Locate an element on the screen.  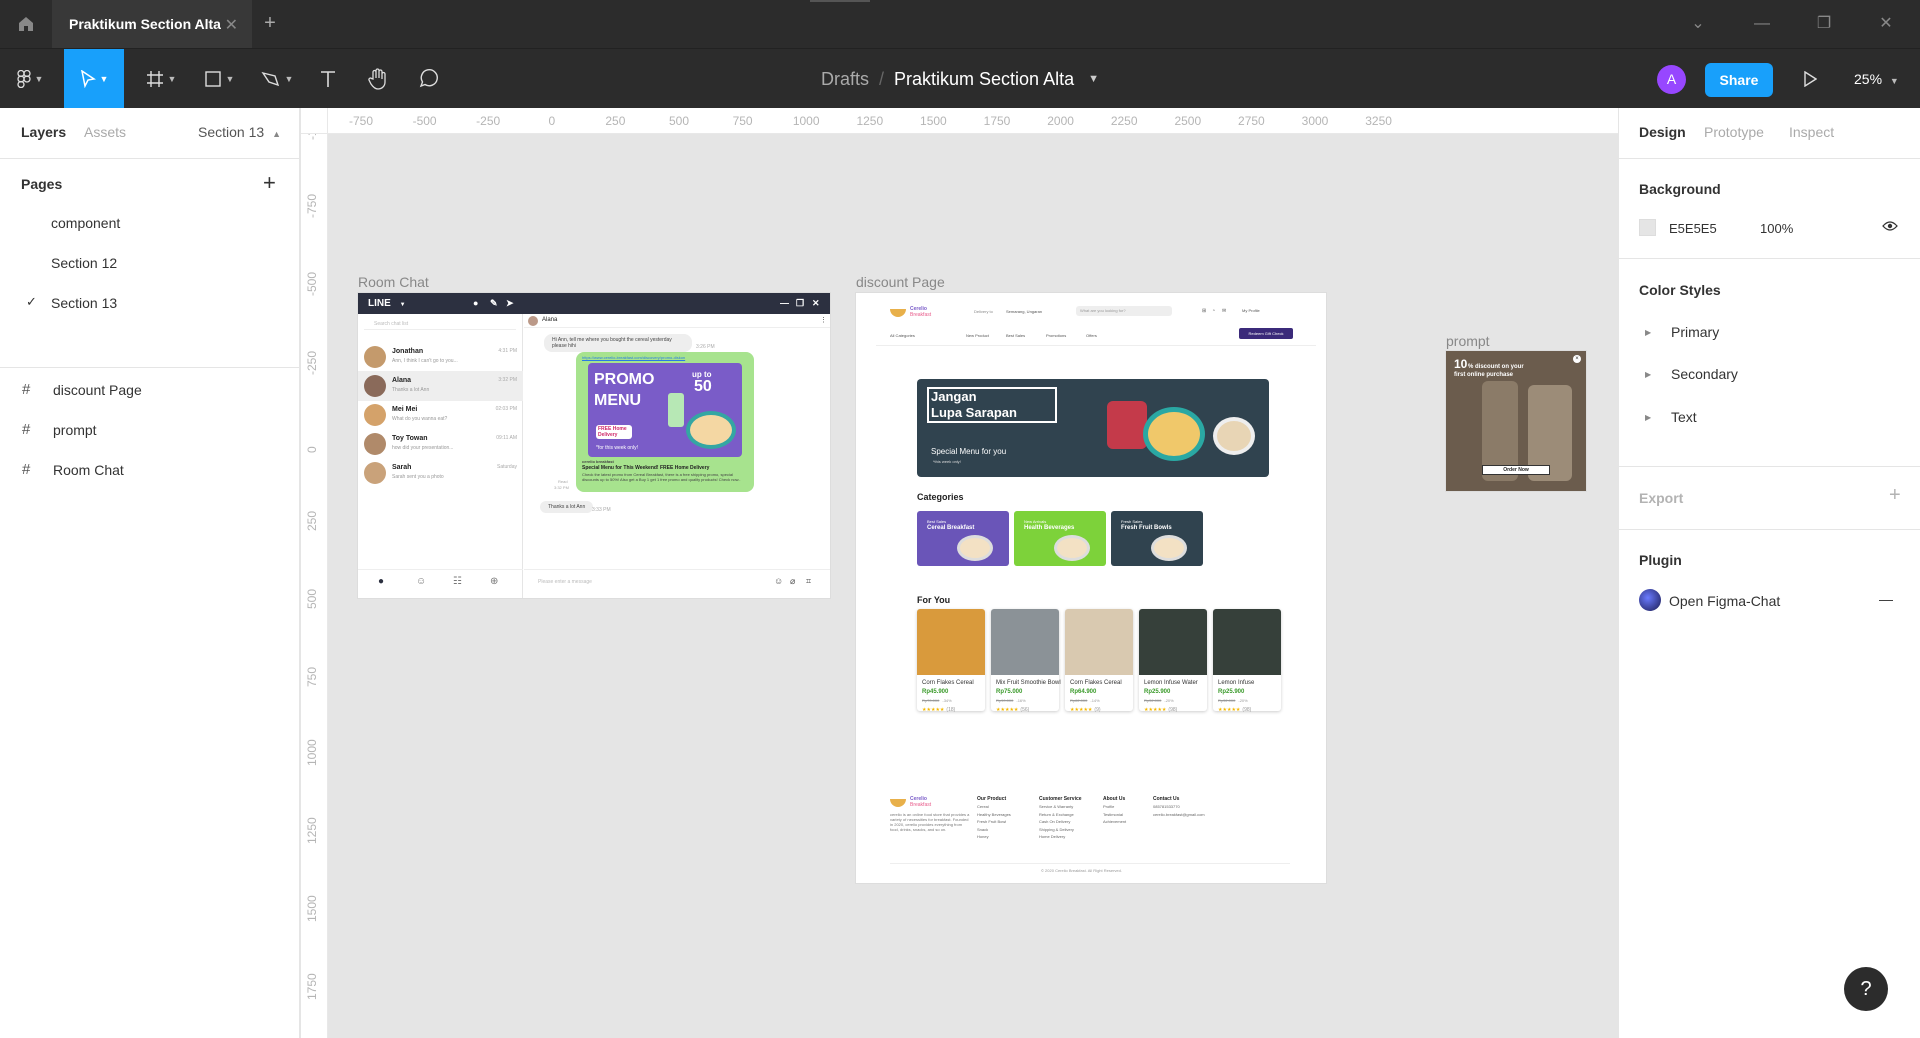
groups-nav-icon: ☷ is located at coordinates (457, 581).